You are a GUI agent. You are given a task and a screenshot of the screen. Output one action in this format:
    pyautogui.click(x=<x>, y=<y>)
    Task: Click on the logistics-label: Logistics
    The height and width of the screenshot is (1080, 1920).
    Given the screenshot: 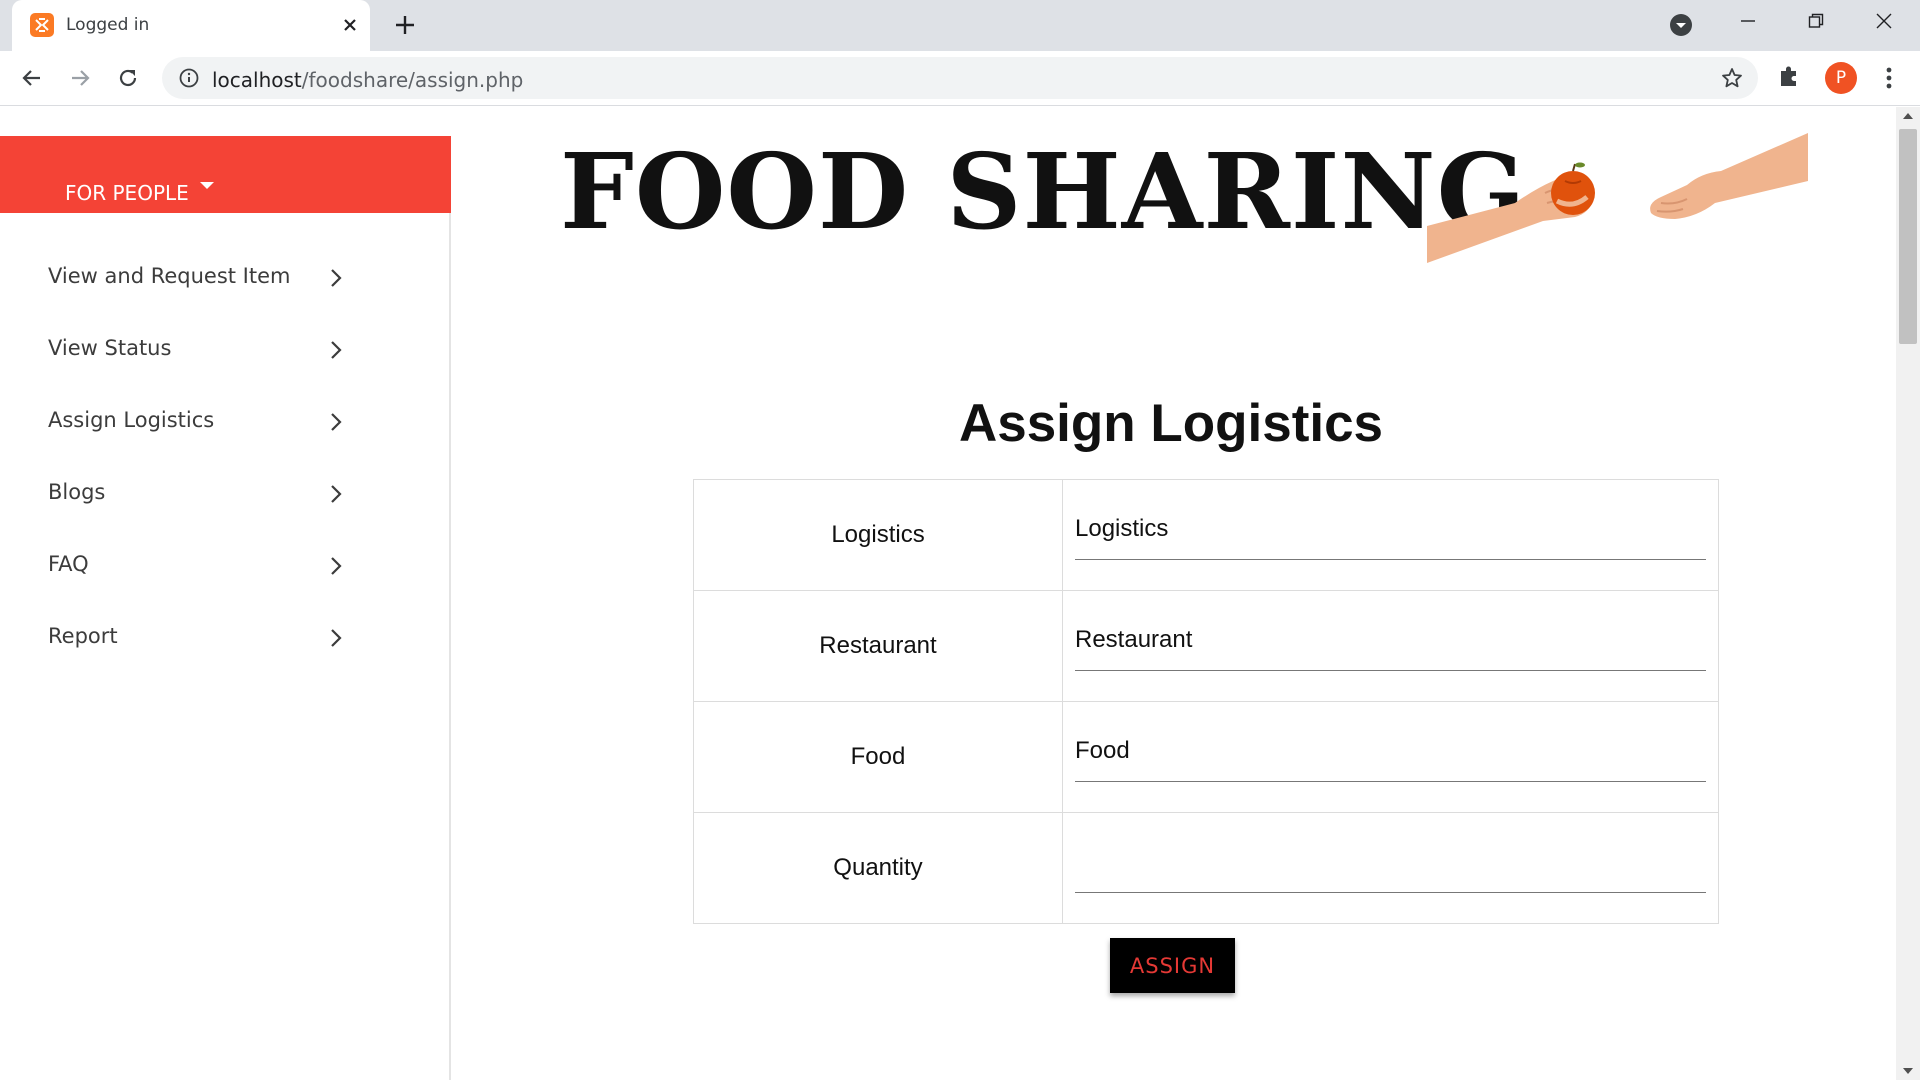 What is the action you would take?
    pyautogui.click(x=878, y=535)
    